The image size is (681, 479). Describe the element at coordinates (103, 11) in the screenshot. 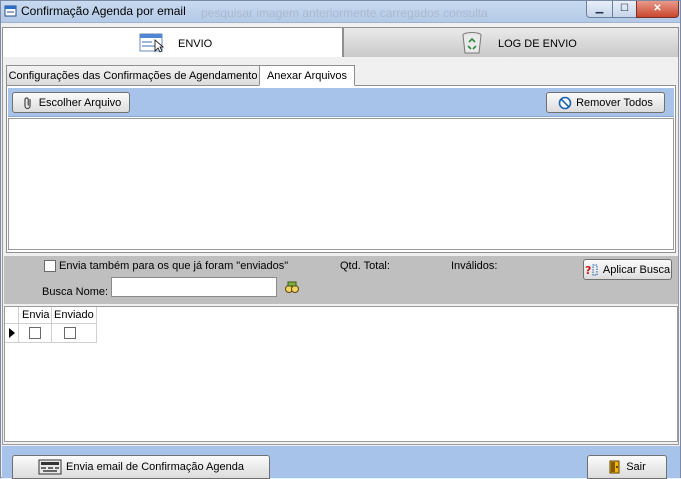

I see `window-title: Confirmação Agenda por email` at that location.